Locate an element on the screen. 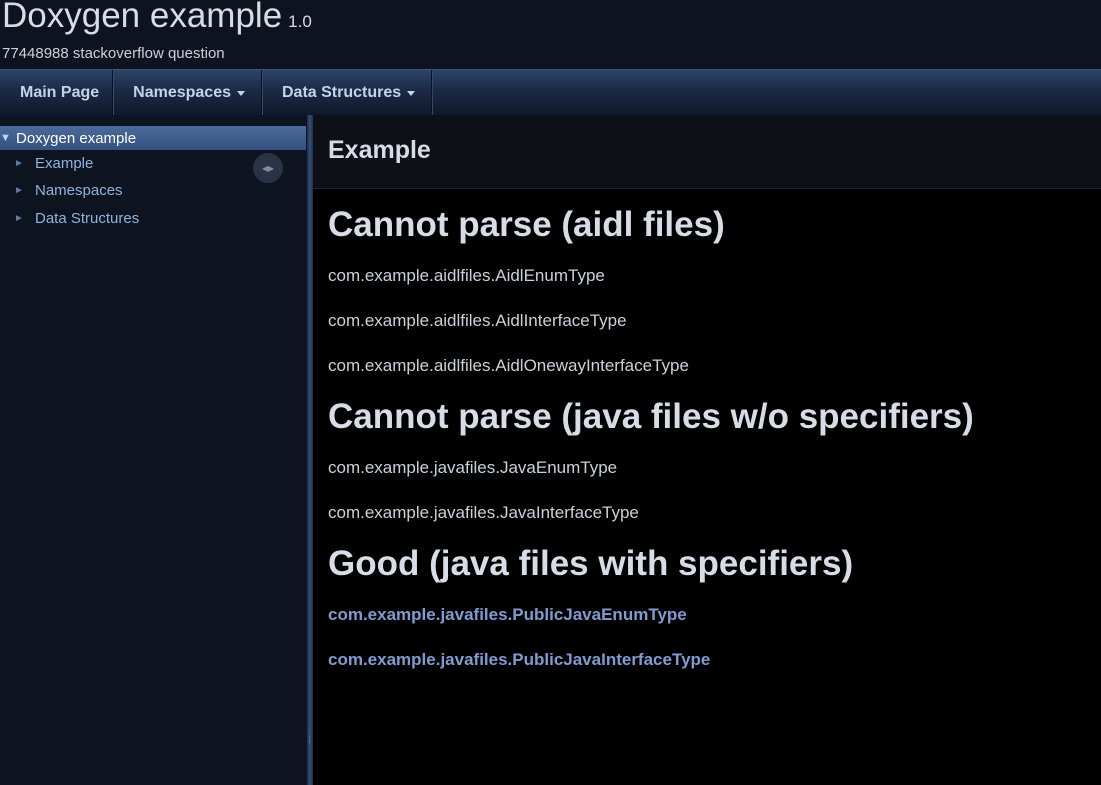  expanded-arrow-icon: ▼ is located at coordinates (5, 138).